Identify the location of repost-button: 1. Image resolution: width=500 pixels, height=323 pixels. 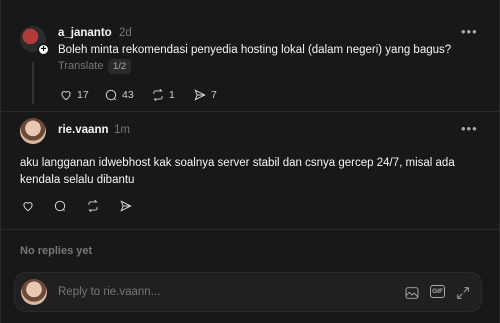
(163, 95).